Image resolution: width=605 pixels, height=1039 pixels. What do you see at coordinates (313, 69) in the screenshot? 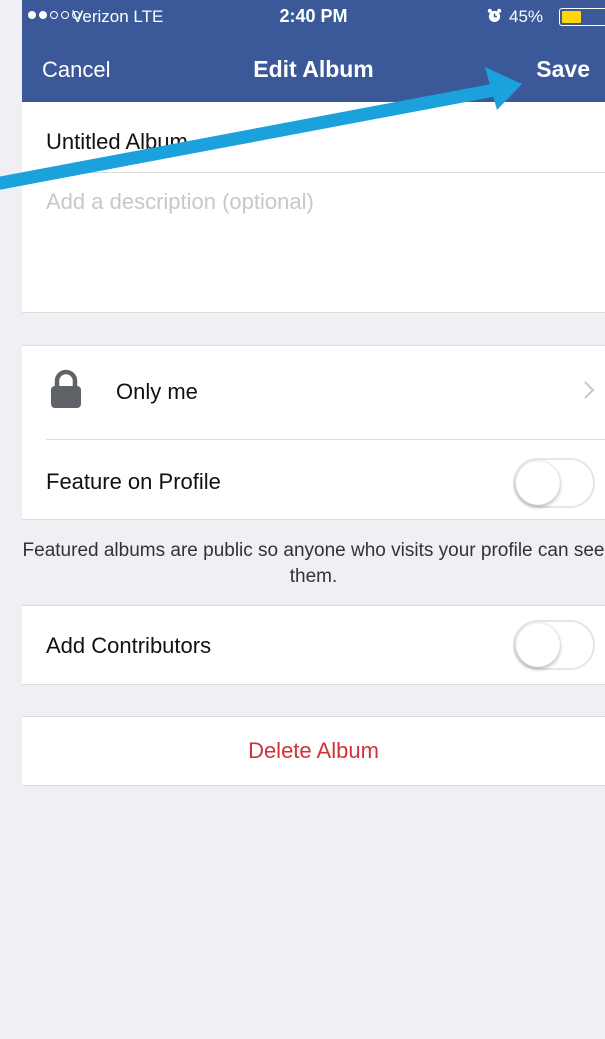
I see `page-title: Edit Album` at bounding box center [313, 69].